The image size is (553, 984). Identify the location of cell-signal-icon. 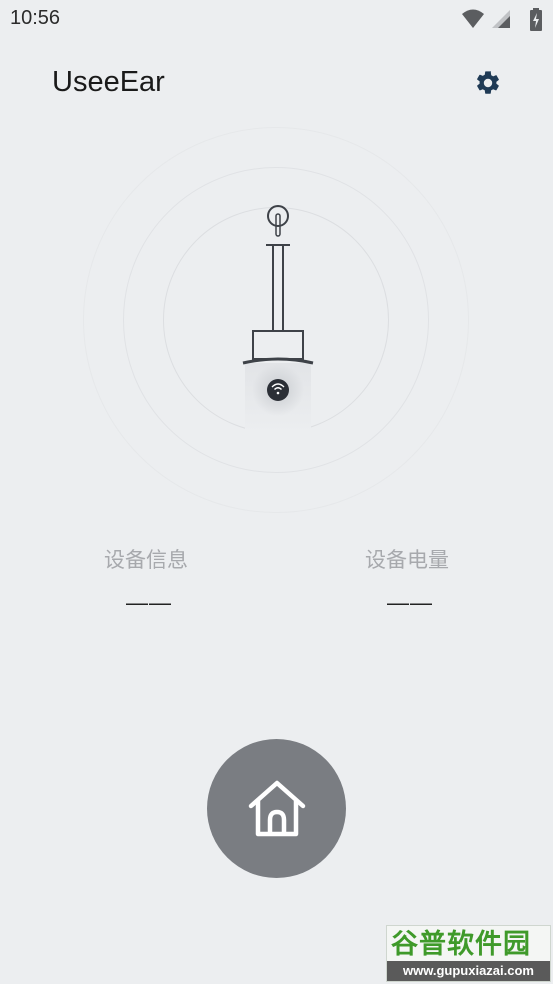
(501, 19).